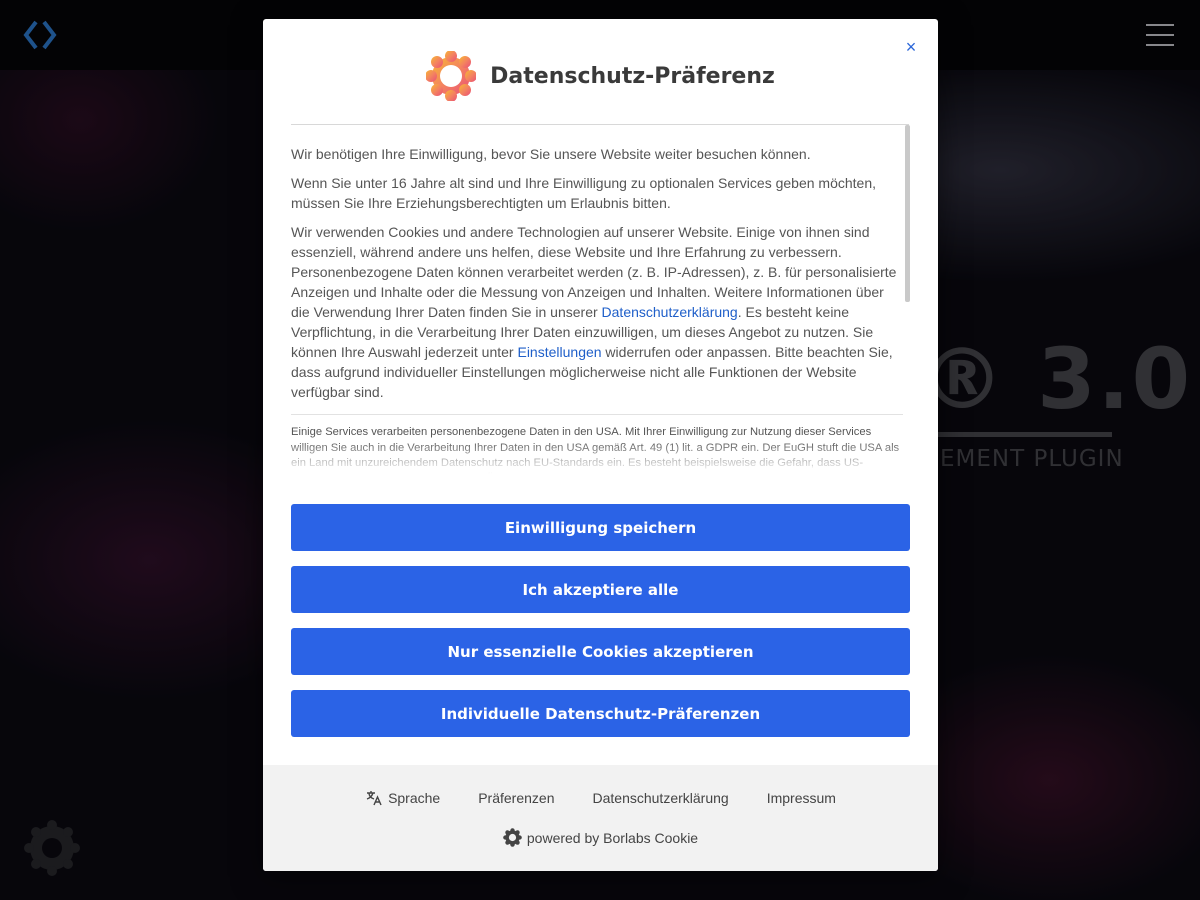 This screenshot has width=1200, height=900. Describe the element at coordinates (414, 798) in the screenshot. I see `language-label: Sprache` at that location.